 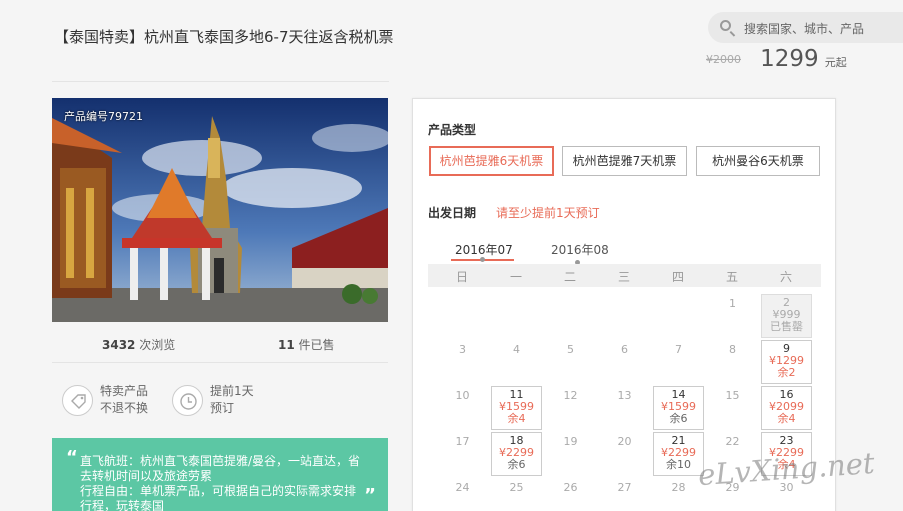 What do you see at coordinates (119, 345) in the screenshot?
I see `views-count: 3432` at bounding box center [119, 345].